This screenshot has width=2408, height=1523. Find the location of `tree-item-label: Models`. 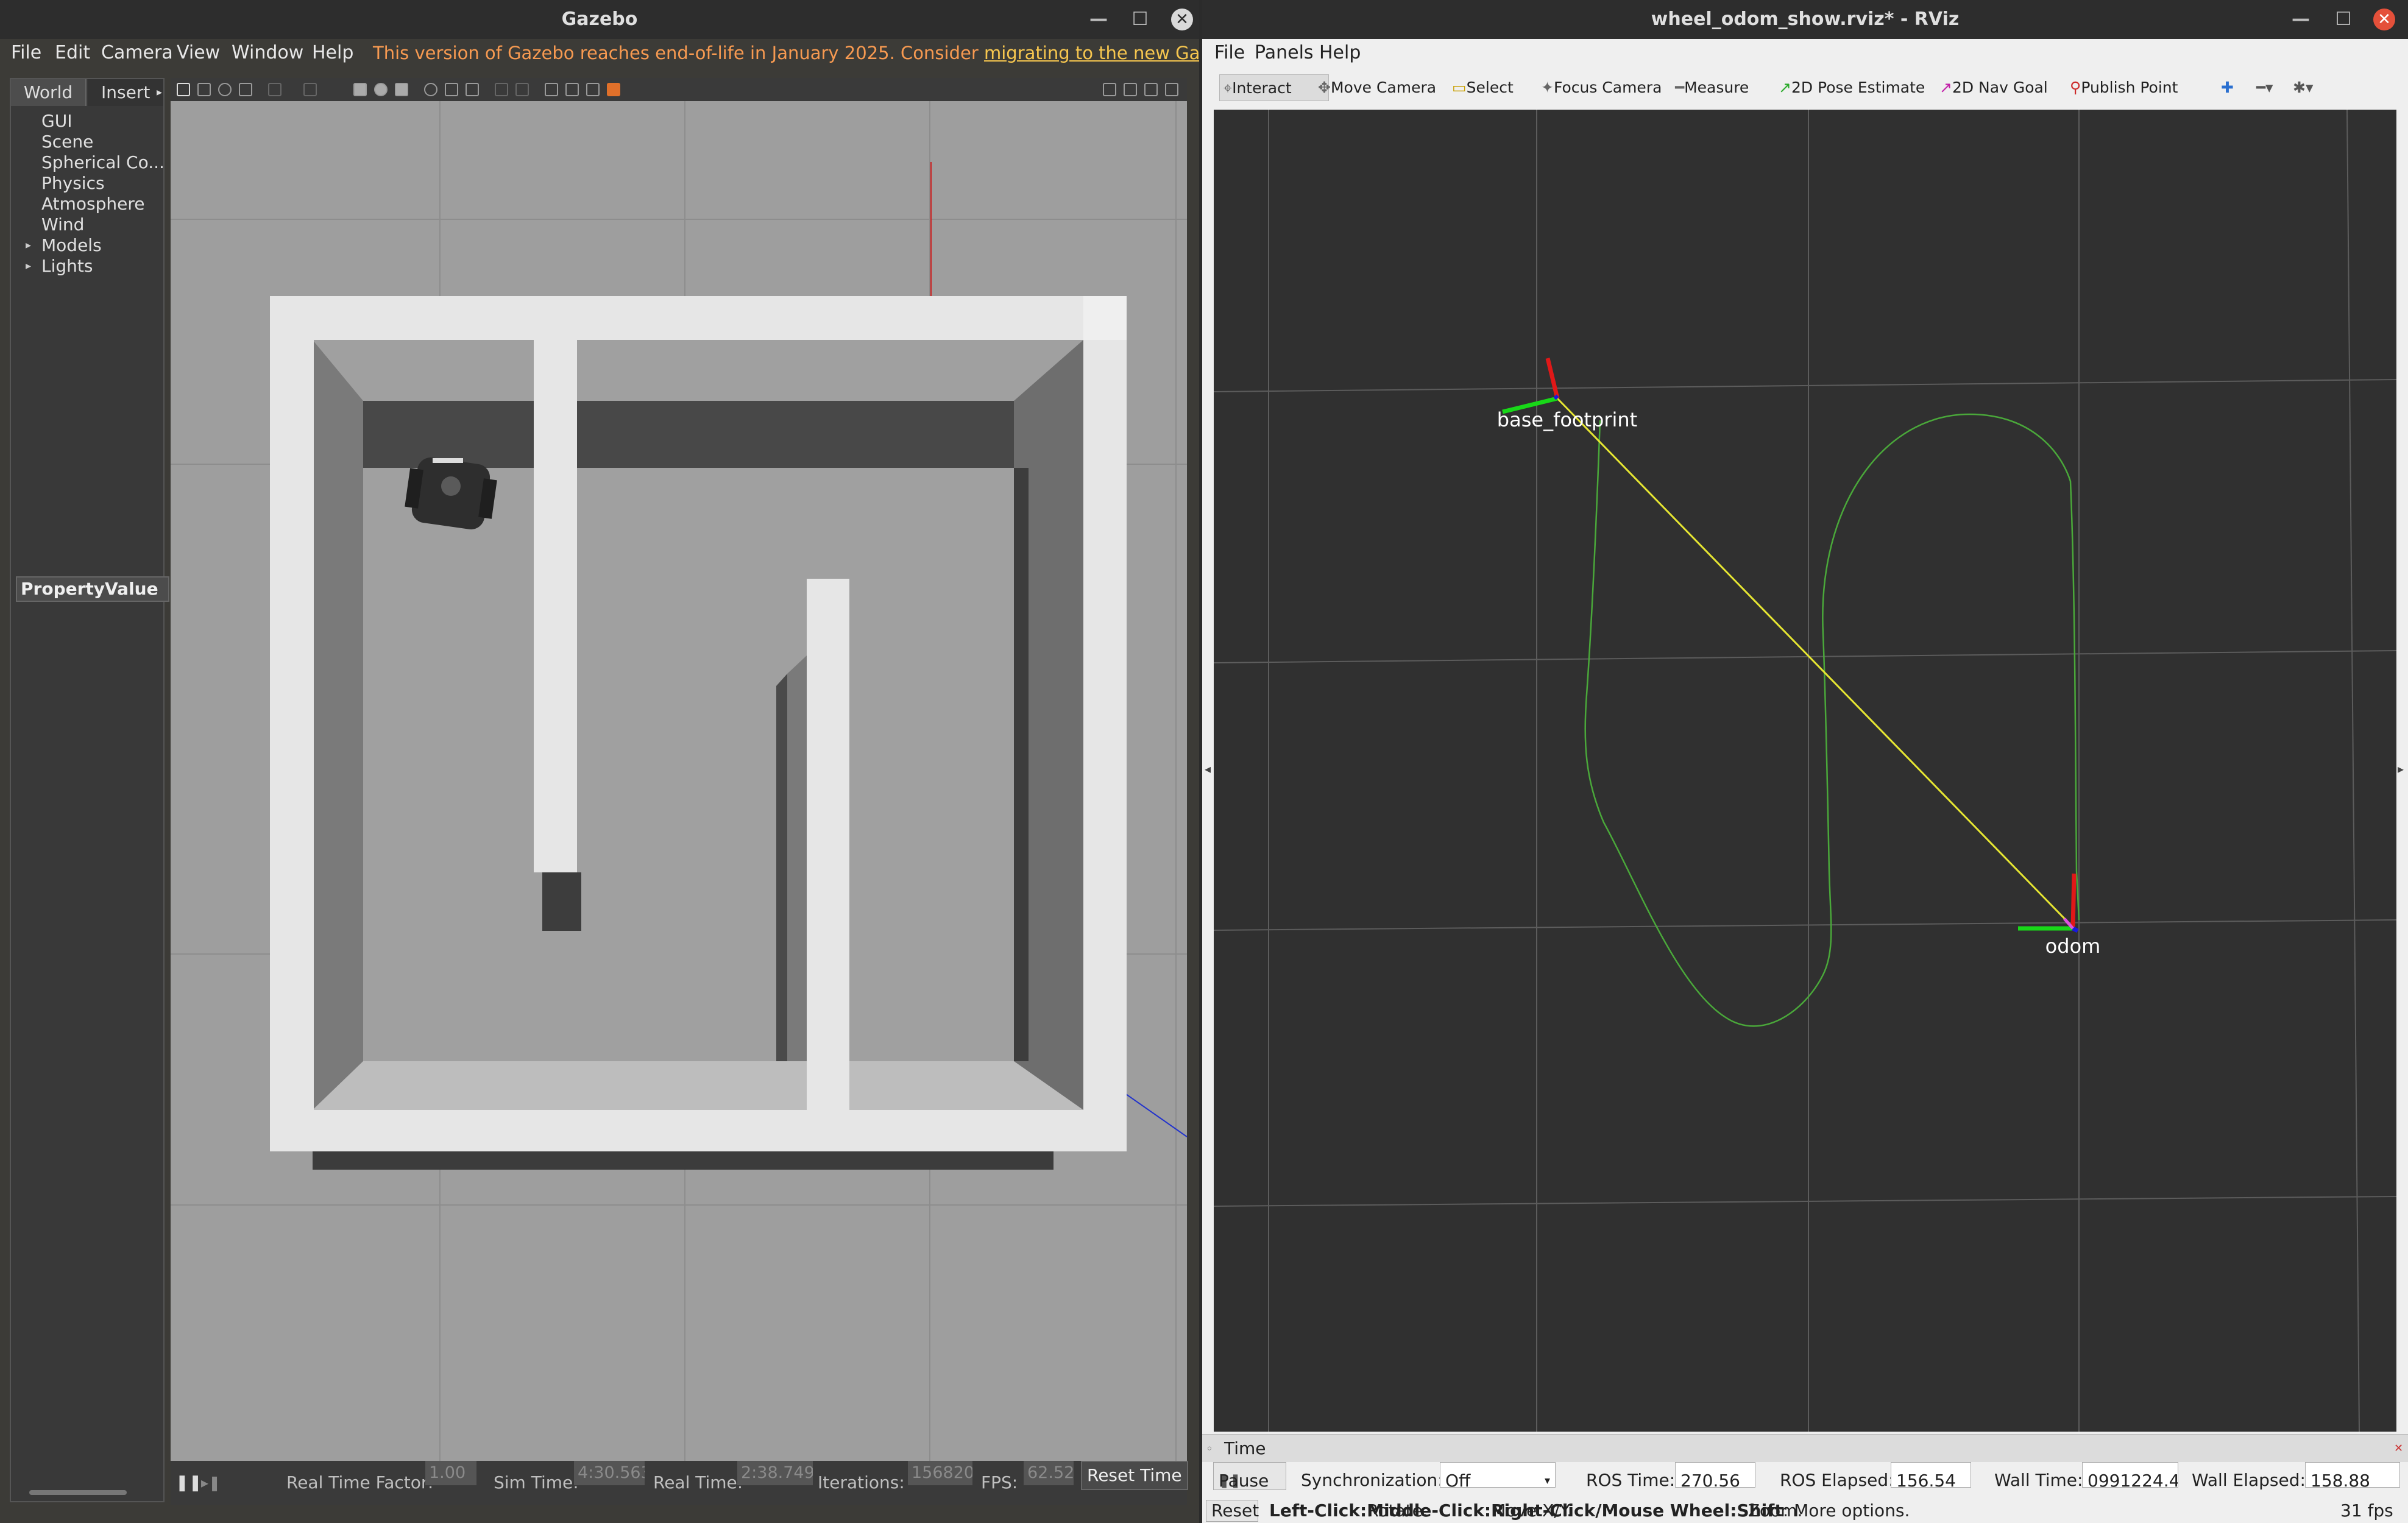

tree-item-label: Models is located at coordinates (72, 245).